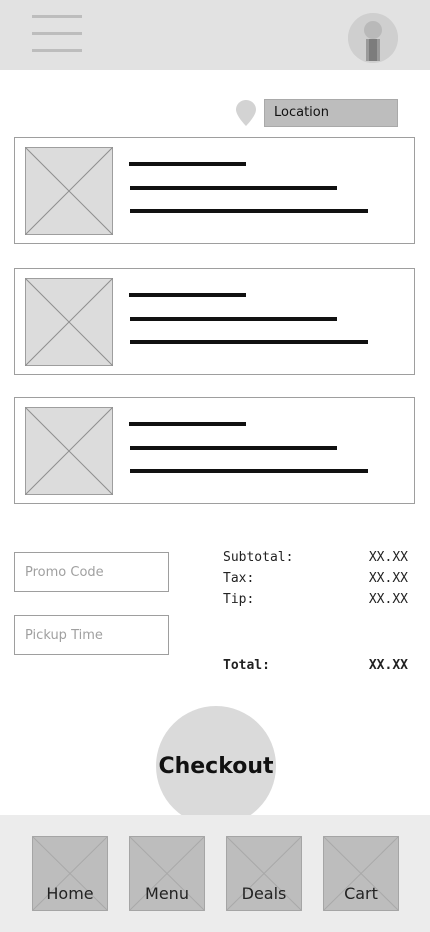  I want to click on total-label: Total:, so click(246, 665).